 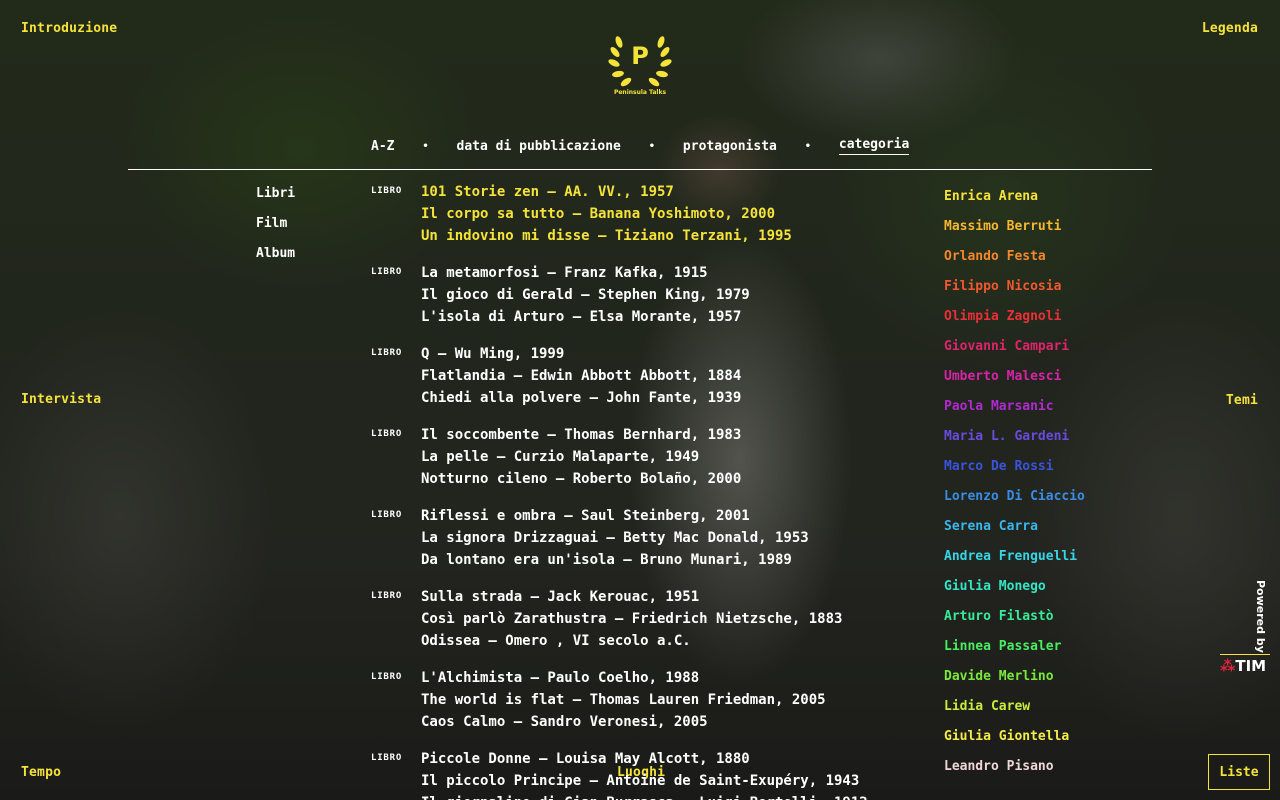 I want to click on sort-protagonista: protagonista, so click(x=730, y=146).